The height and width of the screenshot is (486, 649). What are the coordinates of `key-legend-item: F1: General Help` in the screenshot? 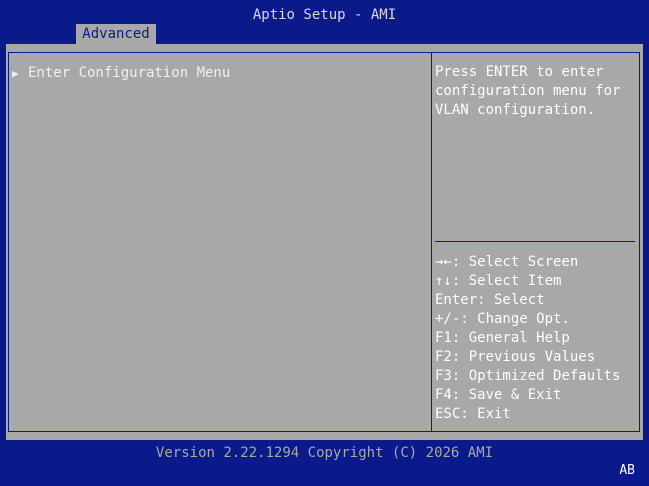 It's located at (502, 338).